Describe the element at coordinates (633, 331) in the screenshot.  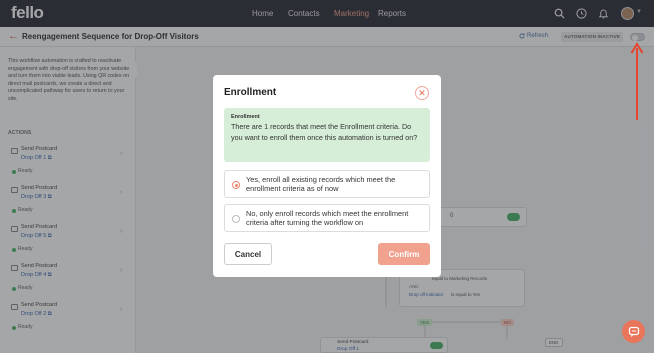
I see `chat-help-icon` at that location.